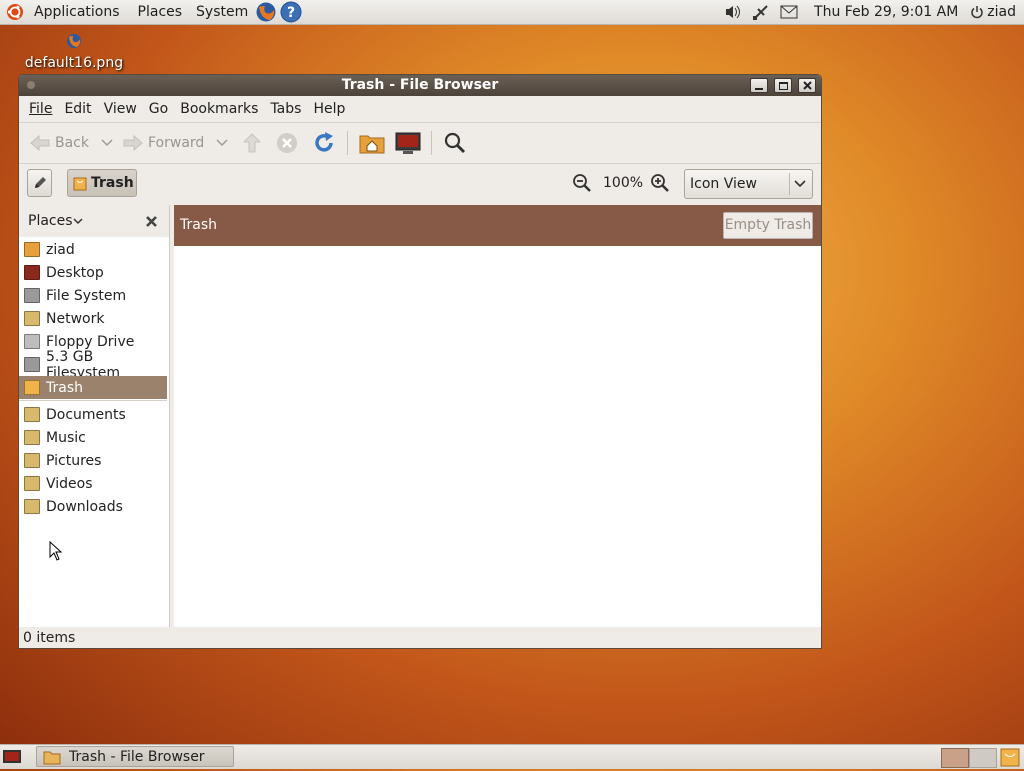 This screenshot has height=771, width=1024. What do you see at coordinates (32, 483) in the screenshot?
I see `videos-folder-icon` at bounding box center [32, 483].